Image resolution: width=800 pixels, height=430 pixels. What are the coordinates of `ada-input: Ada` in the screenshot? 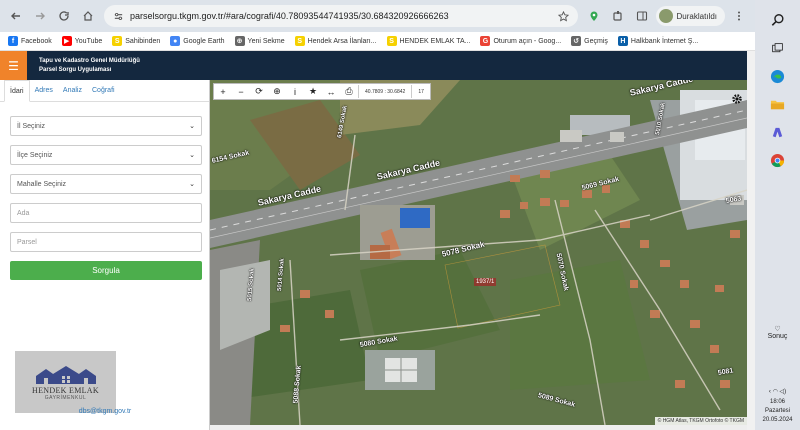 It's located at (106, 213).